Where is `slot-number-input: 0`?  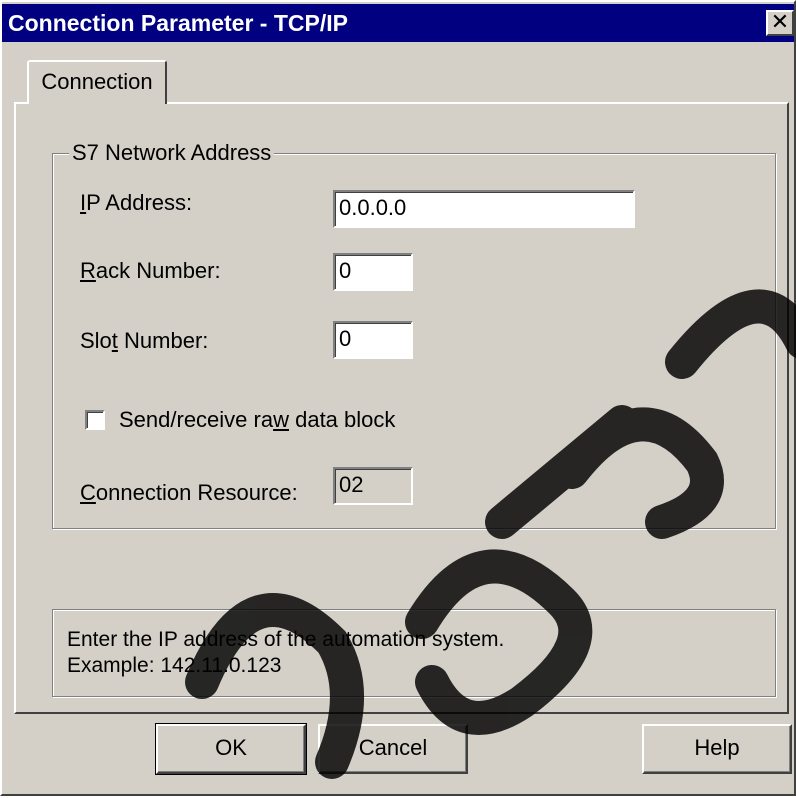 slot-number-input: 0 is located at coordinates (373, 340).